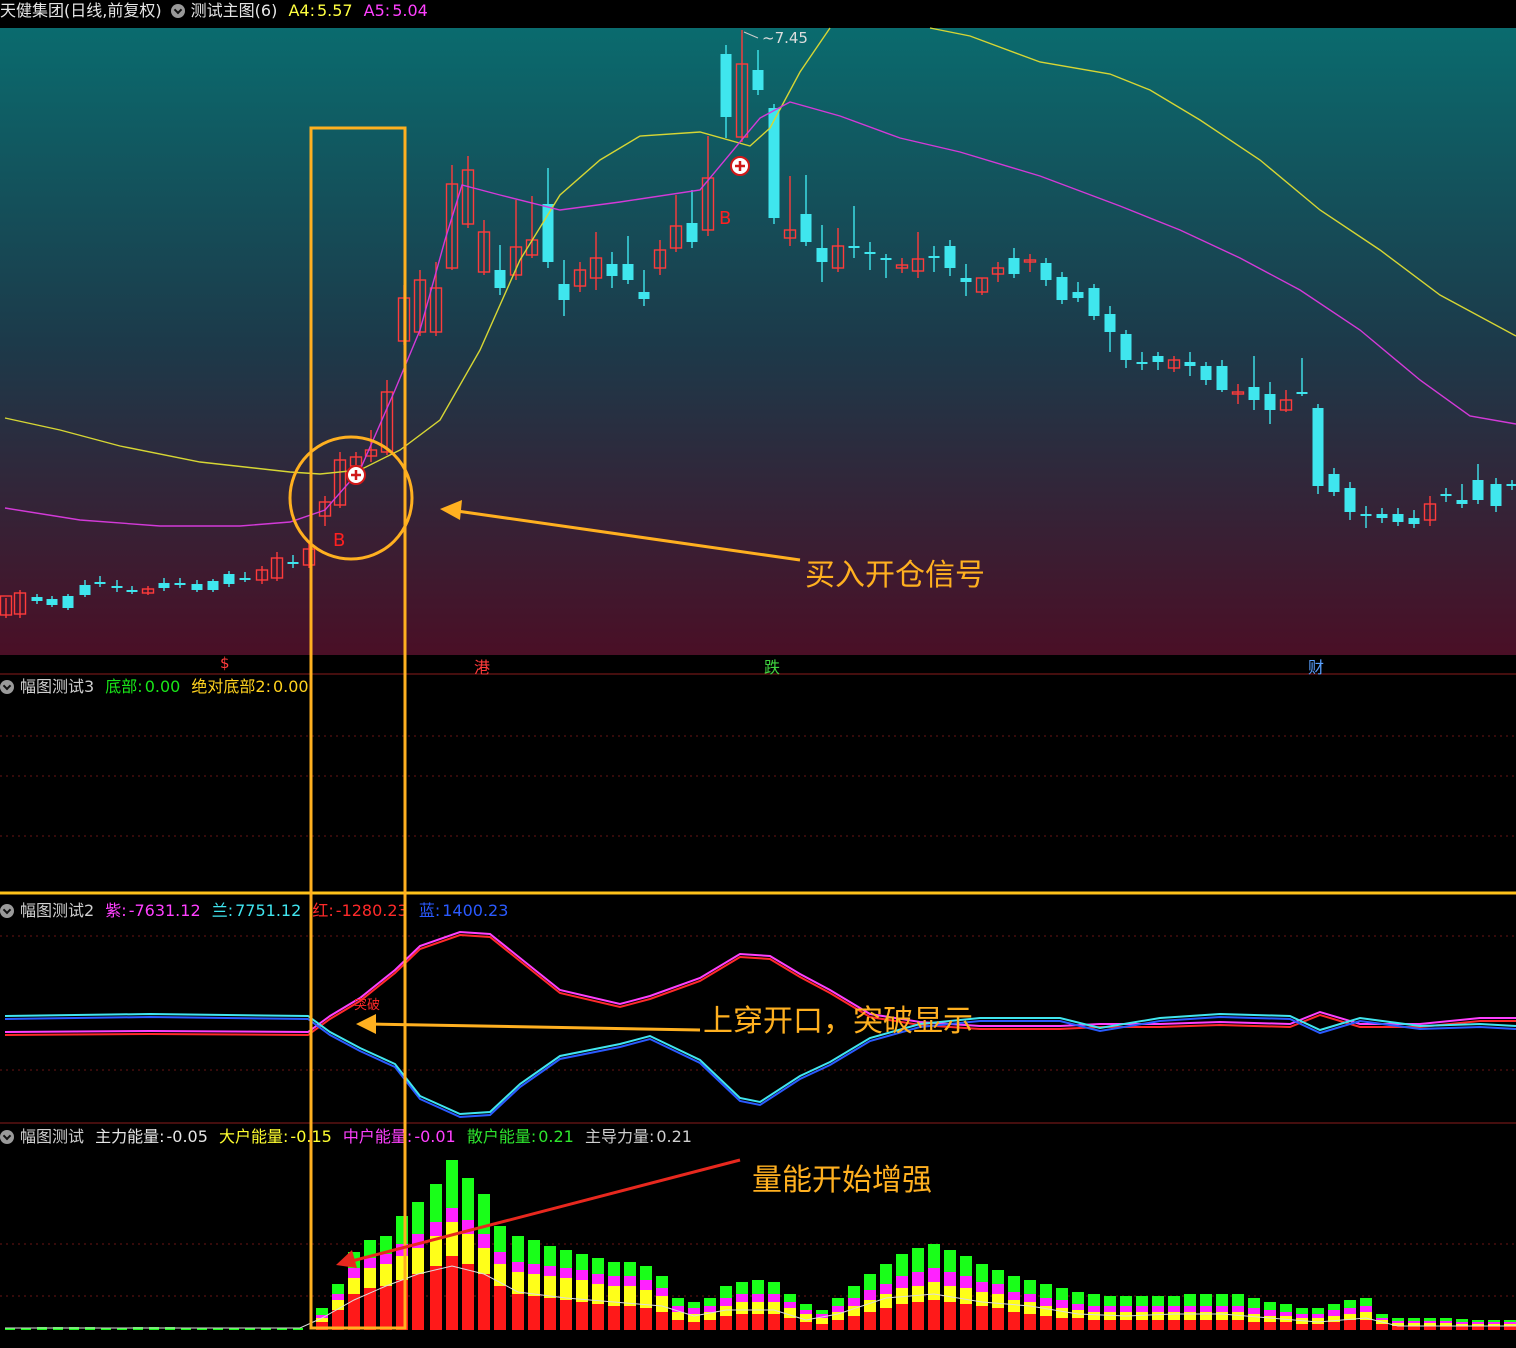 This screenshot has height=1348, width=1516. Describe the element at coordinates (842, 1180) in the screenshot. I see `annotation-volume-up: 量能开始增强` at that location.